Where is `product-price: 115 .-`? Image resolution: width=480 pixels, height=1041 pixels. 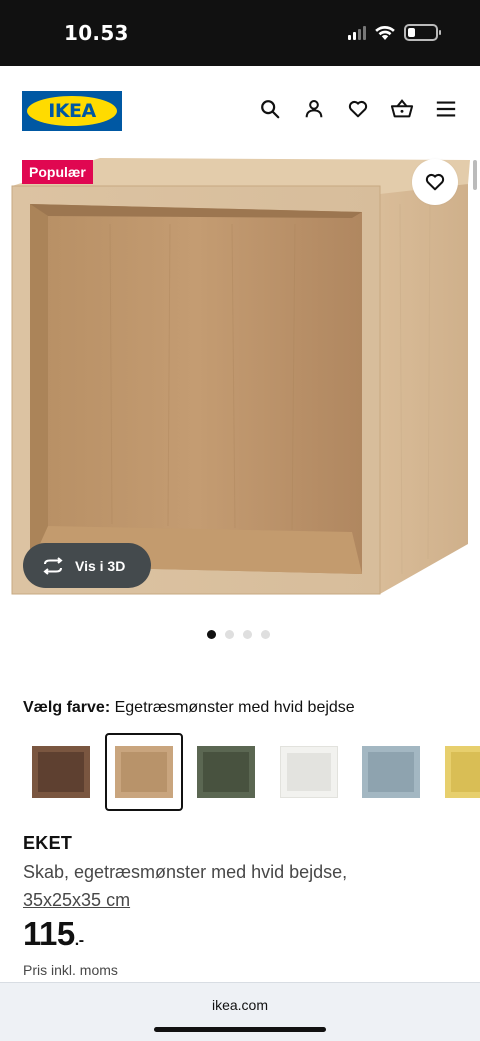
product-price: 115 .- is located at coordinates (53, 934).